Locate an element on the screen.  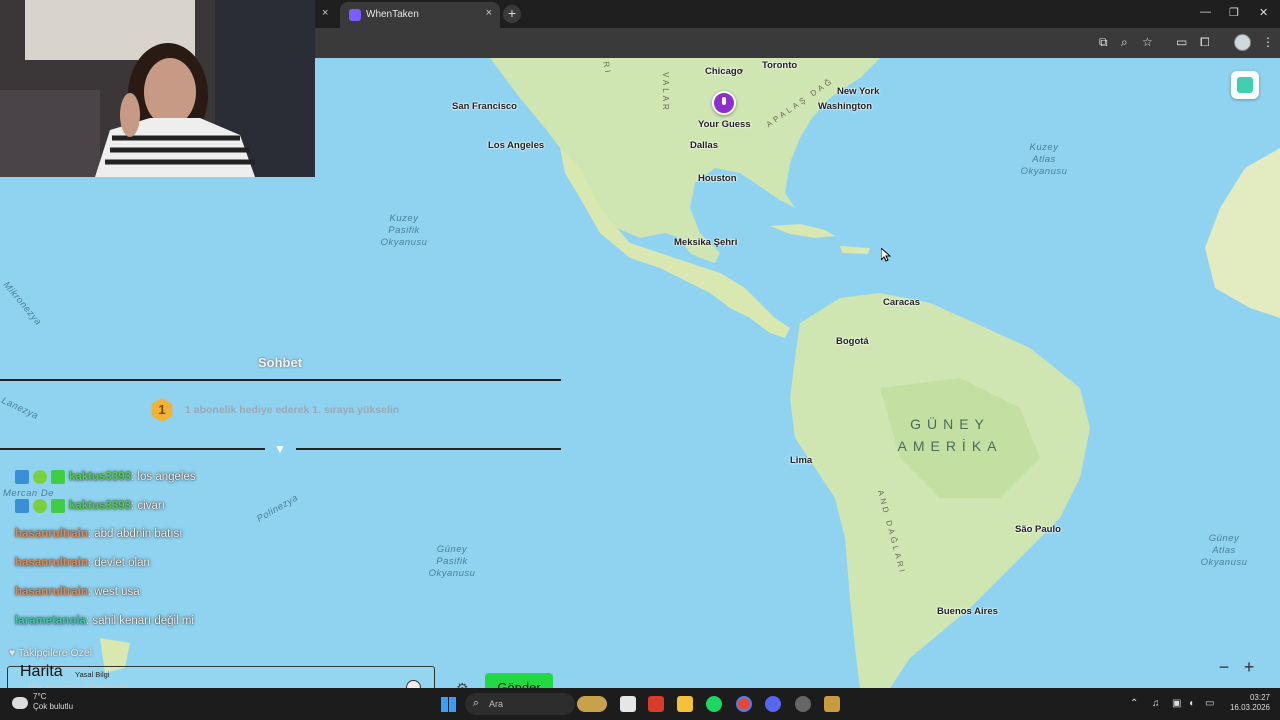
guess-label: Your Guess is located at coordinates (724, 124).